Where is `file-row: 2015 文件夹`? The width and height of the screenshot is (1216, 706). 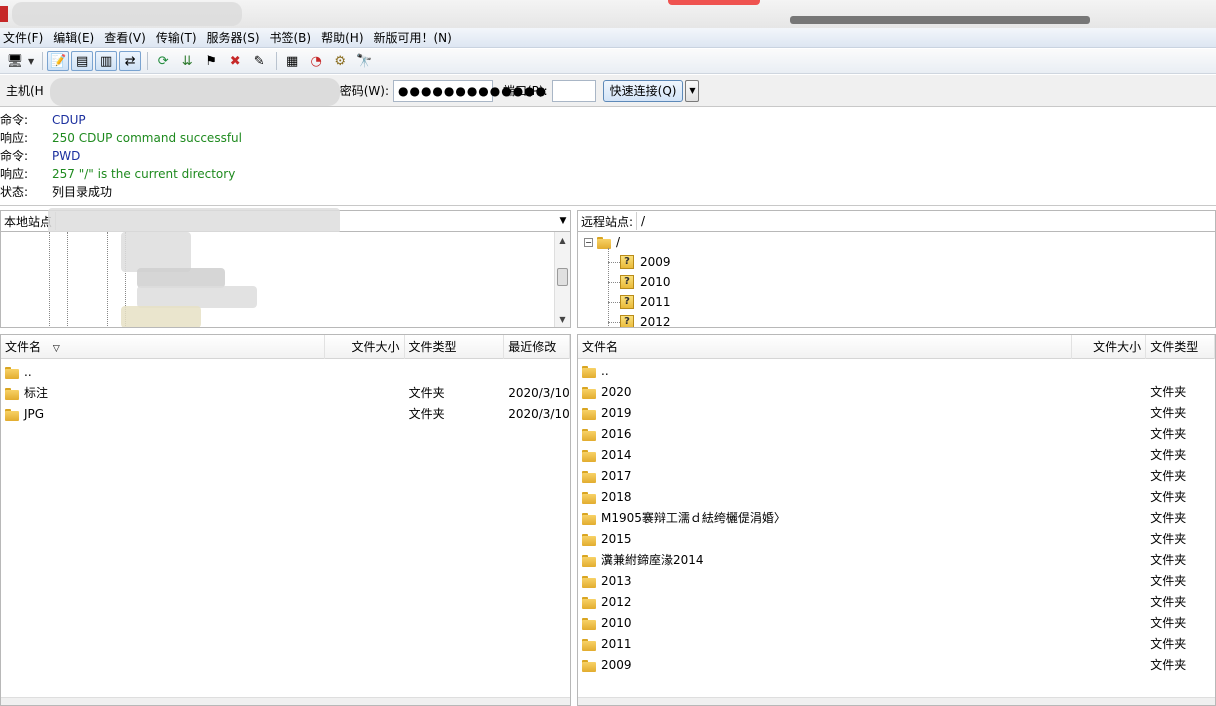 file-row: 2015 文件夹 is located at coordinates (896, 538).